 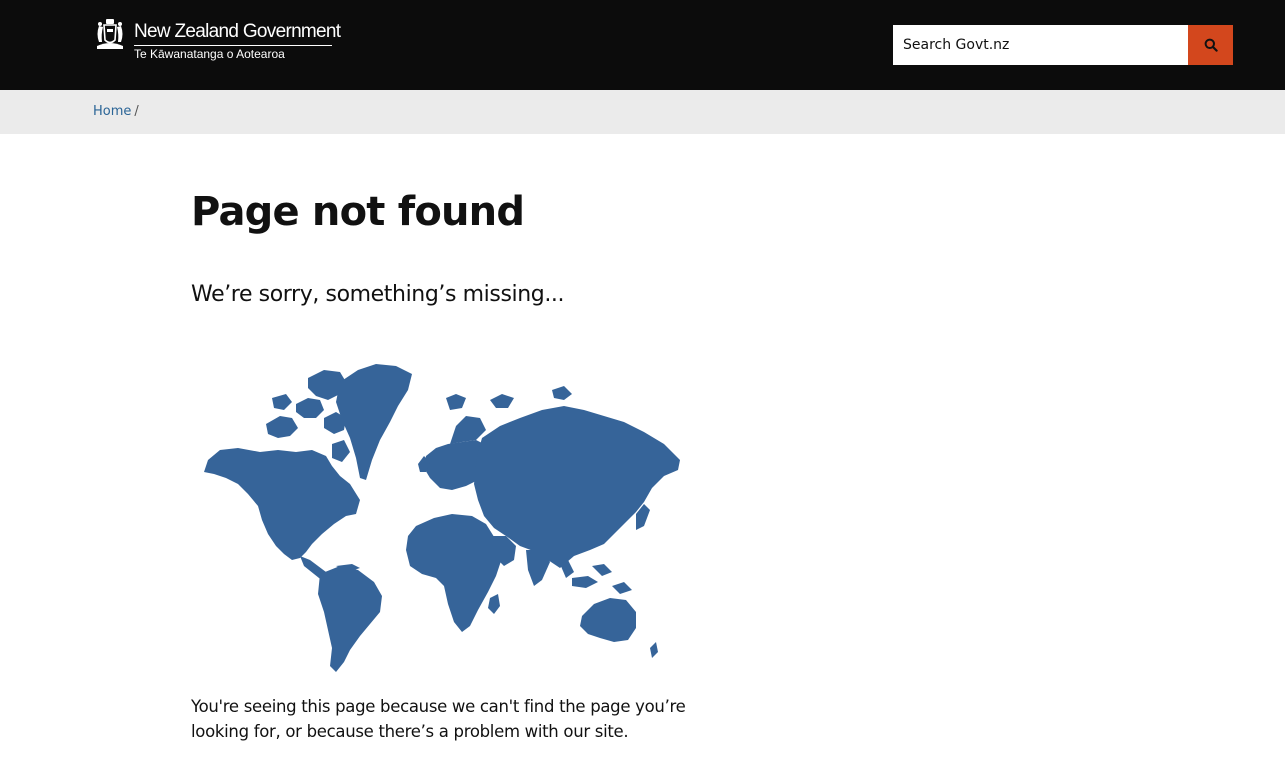 I want to click on logo-underline, so click(x=233, y=45).